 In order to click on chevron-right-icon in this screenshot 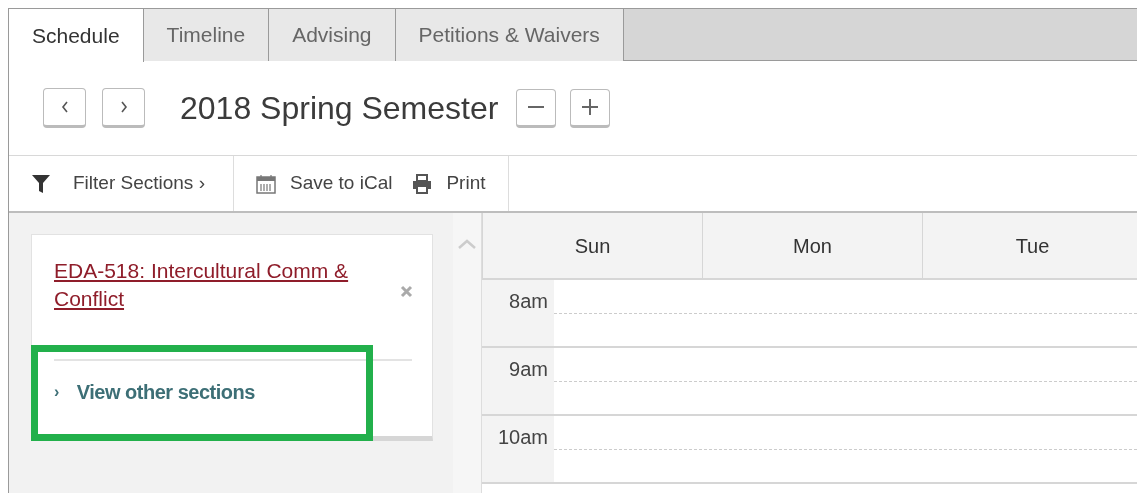, I will do `click(123, 107)`.